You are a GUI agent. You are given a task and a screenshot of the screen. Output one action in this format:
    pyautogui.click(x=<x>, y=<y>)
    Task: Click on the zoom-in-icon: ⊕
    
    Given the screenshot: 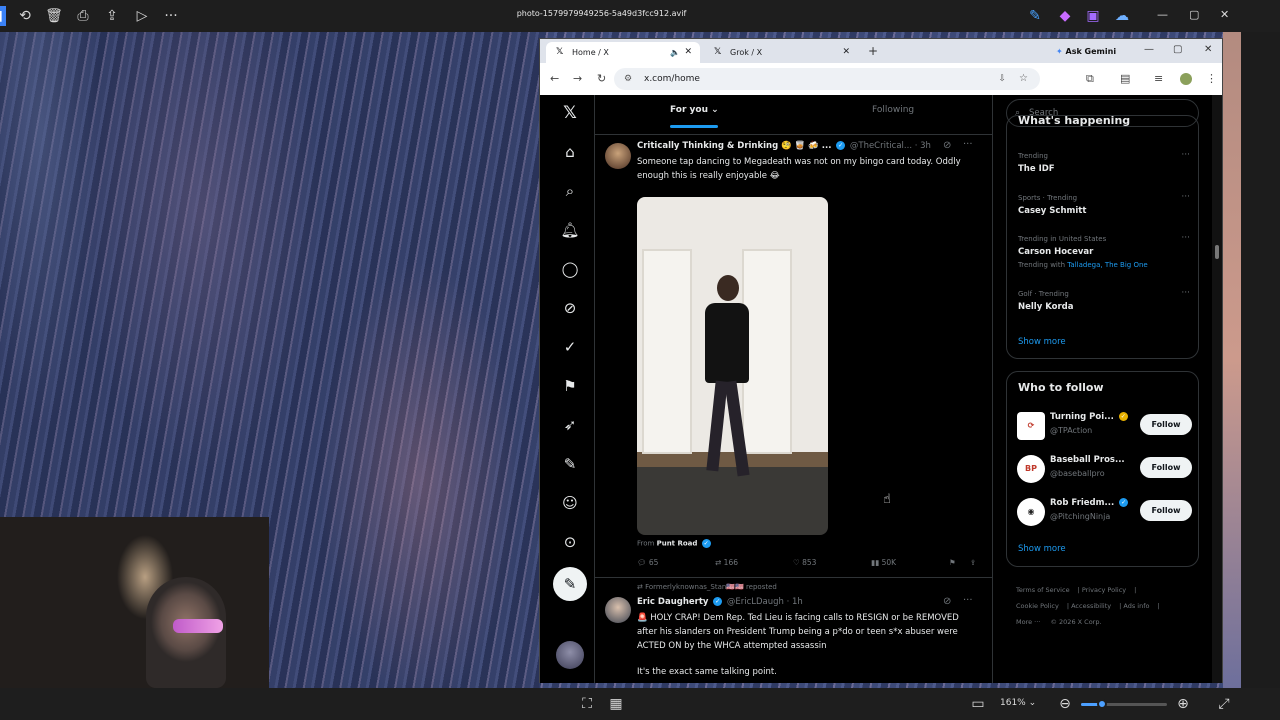 What is the action you would take?
    pyautogui.click(x=1183, y=704)
    